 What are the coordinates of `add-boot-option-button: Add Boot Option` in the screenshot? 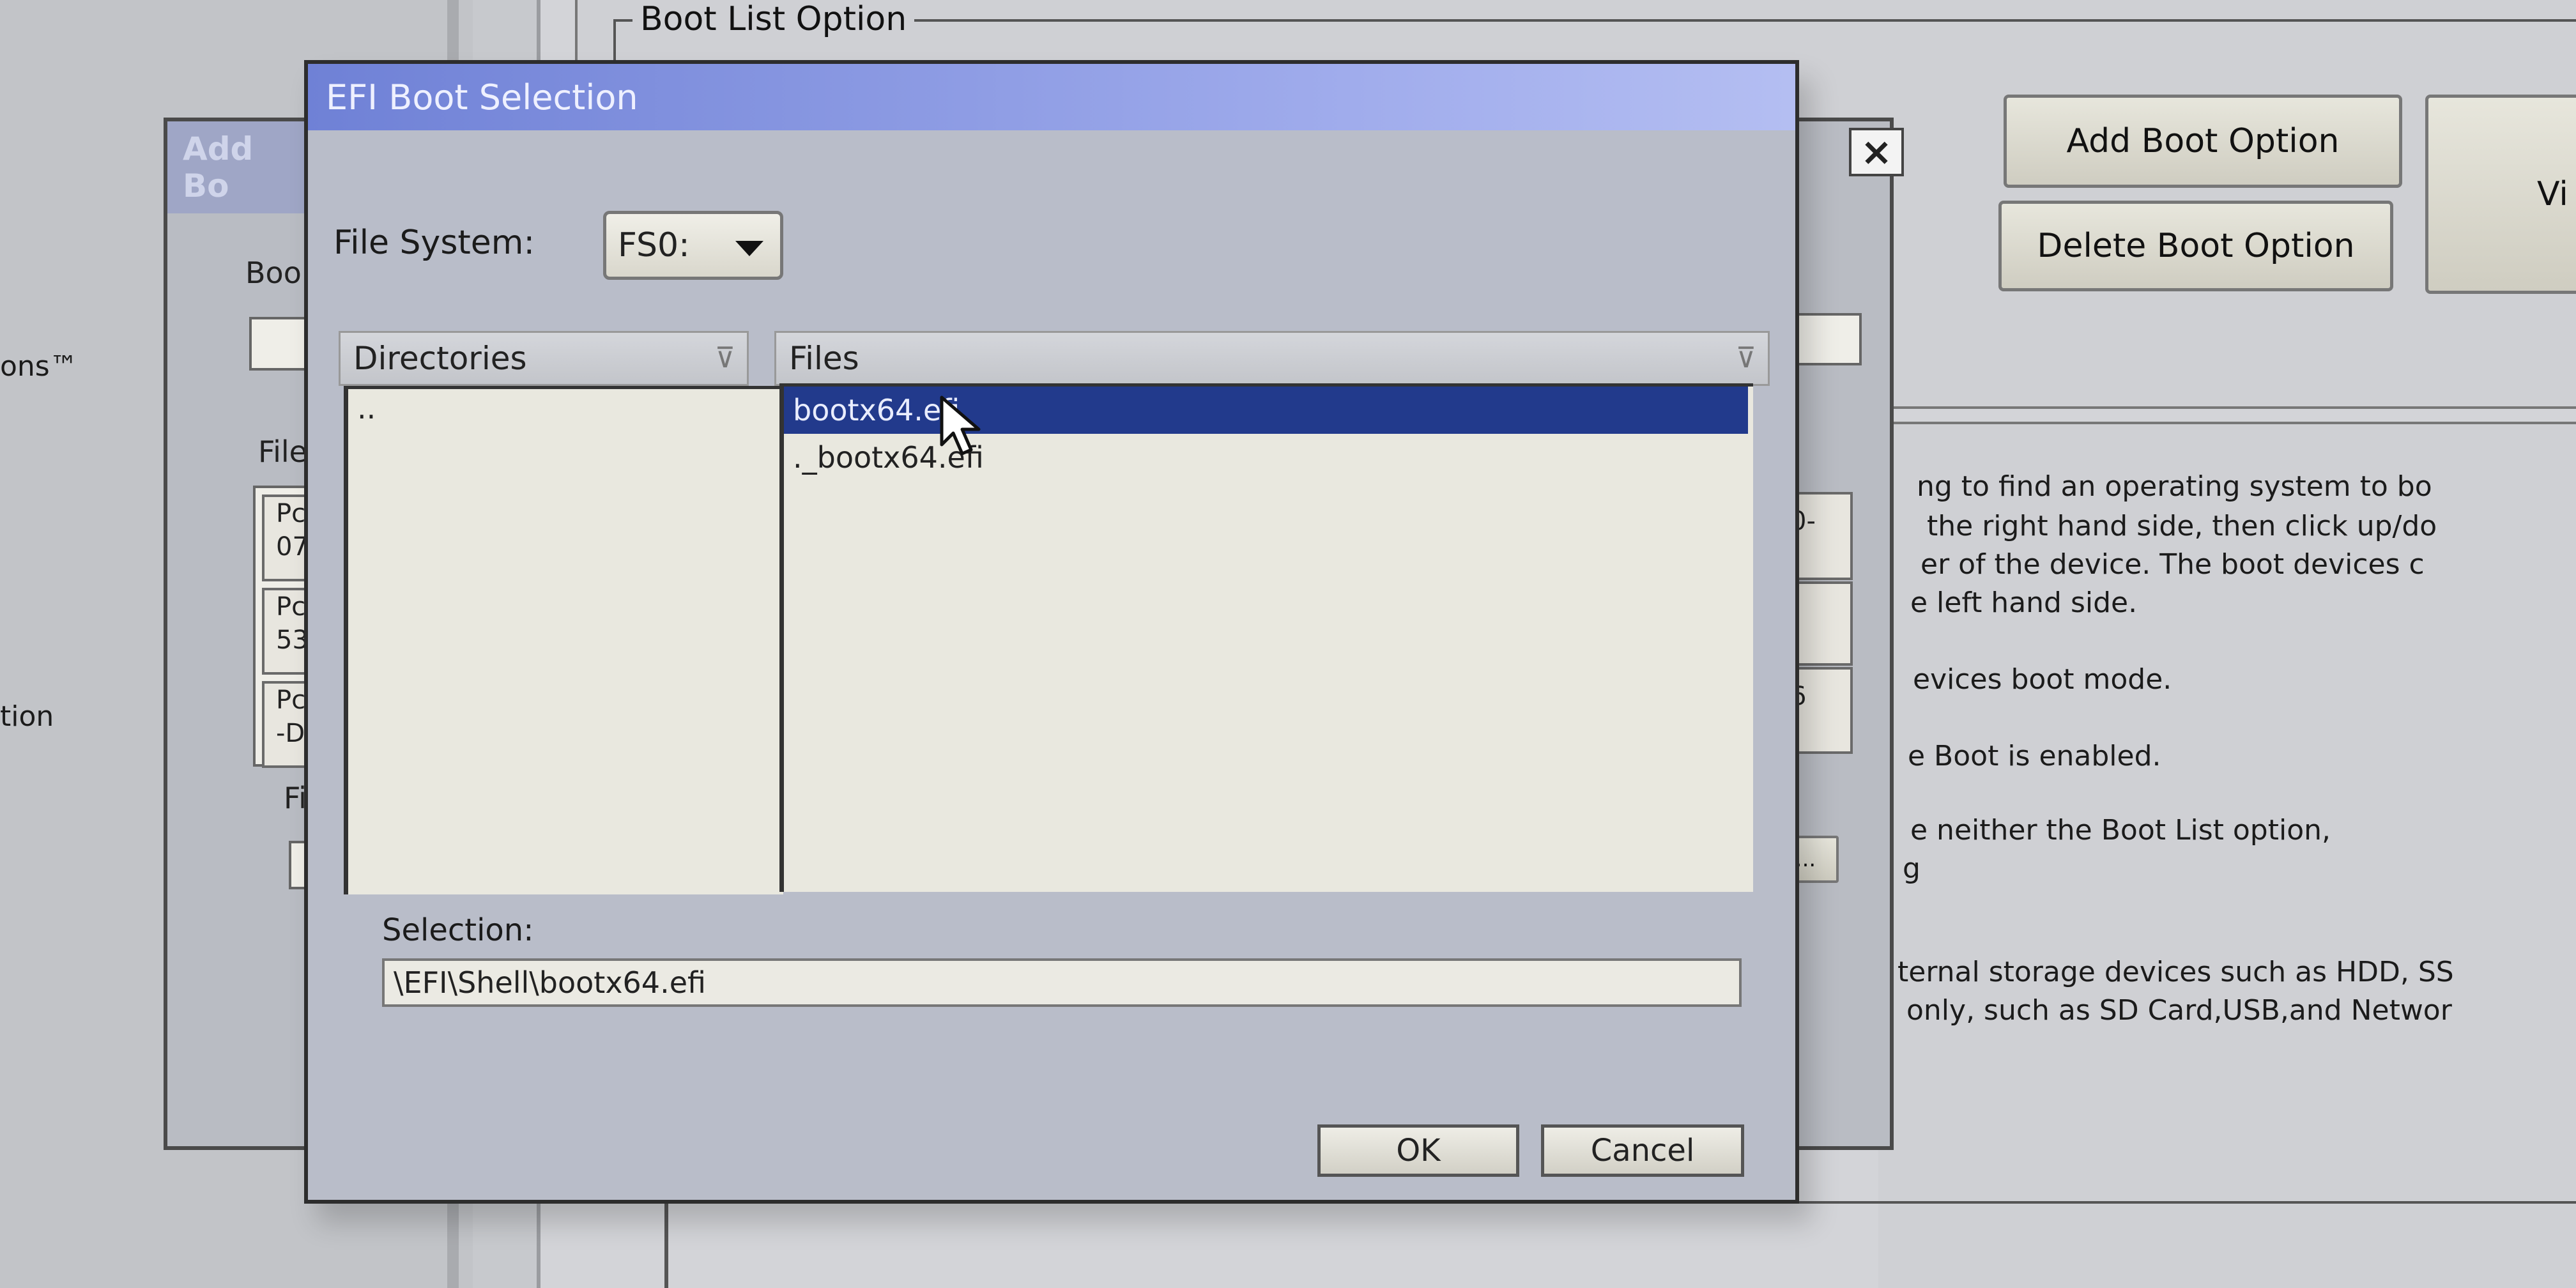 It's located at (2203, 141).